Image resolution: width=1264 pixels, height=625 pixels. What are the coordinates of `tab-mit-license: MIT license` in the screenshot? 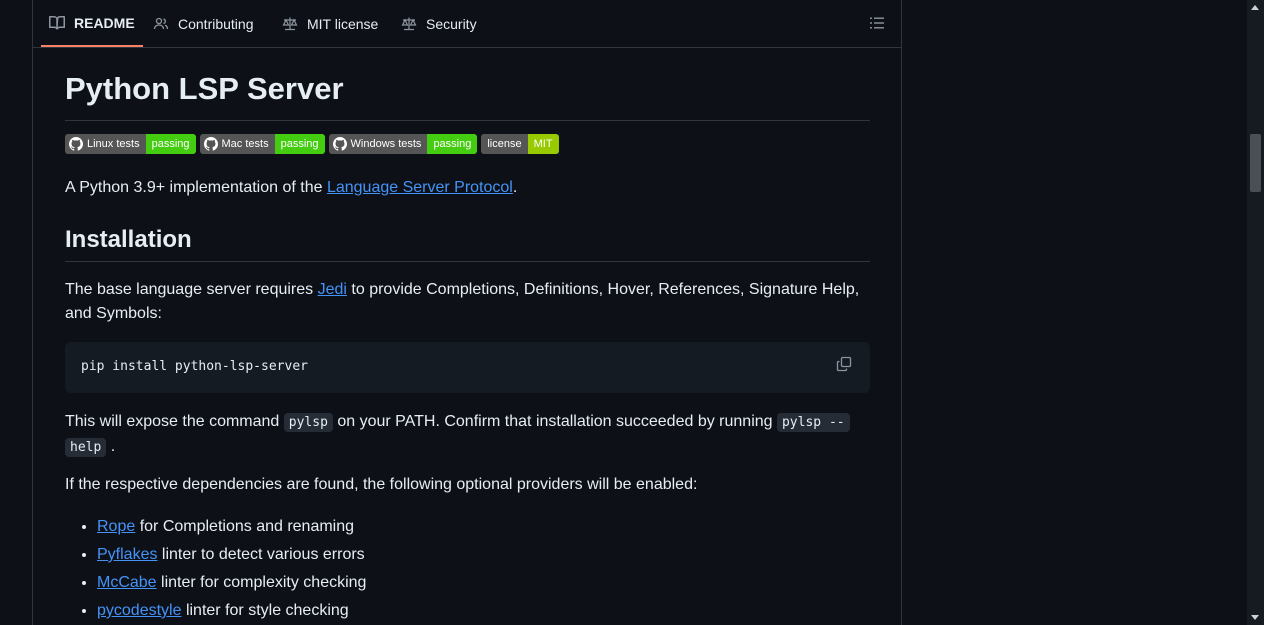 It's located at (330, 23).